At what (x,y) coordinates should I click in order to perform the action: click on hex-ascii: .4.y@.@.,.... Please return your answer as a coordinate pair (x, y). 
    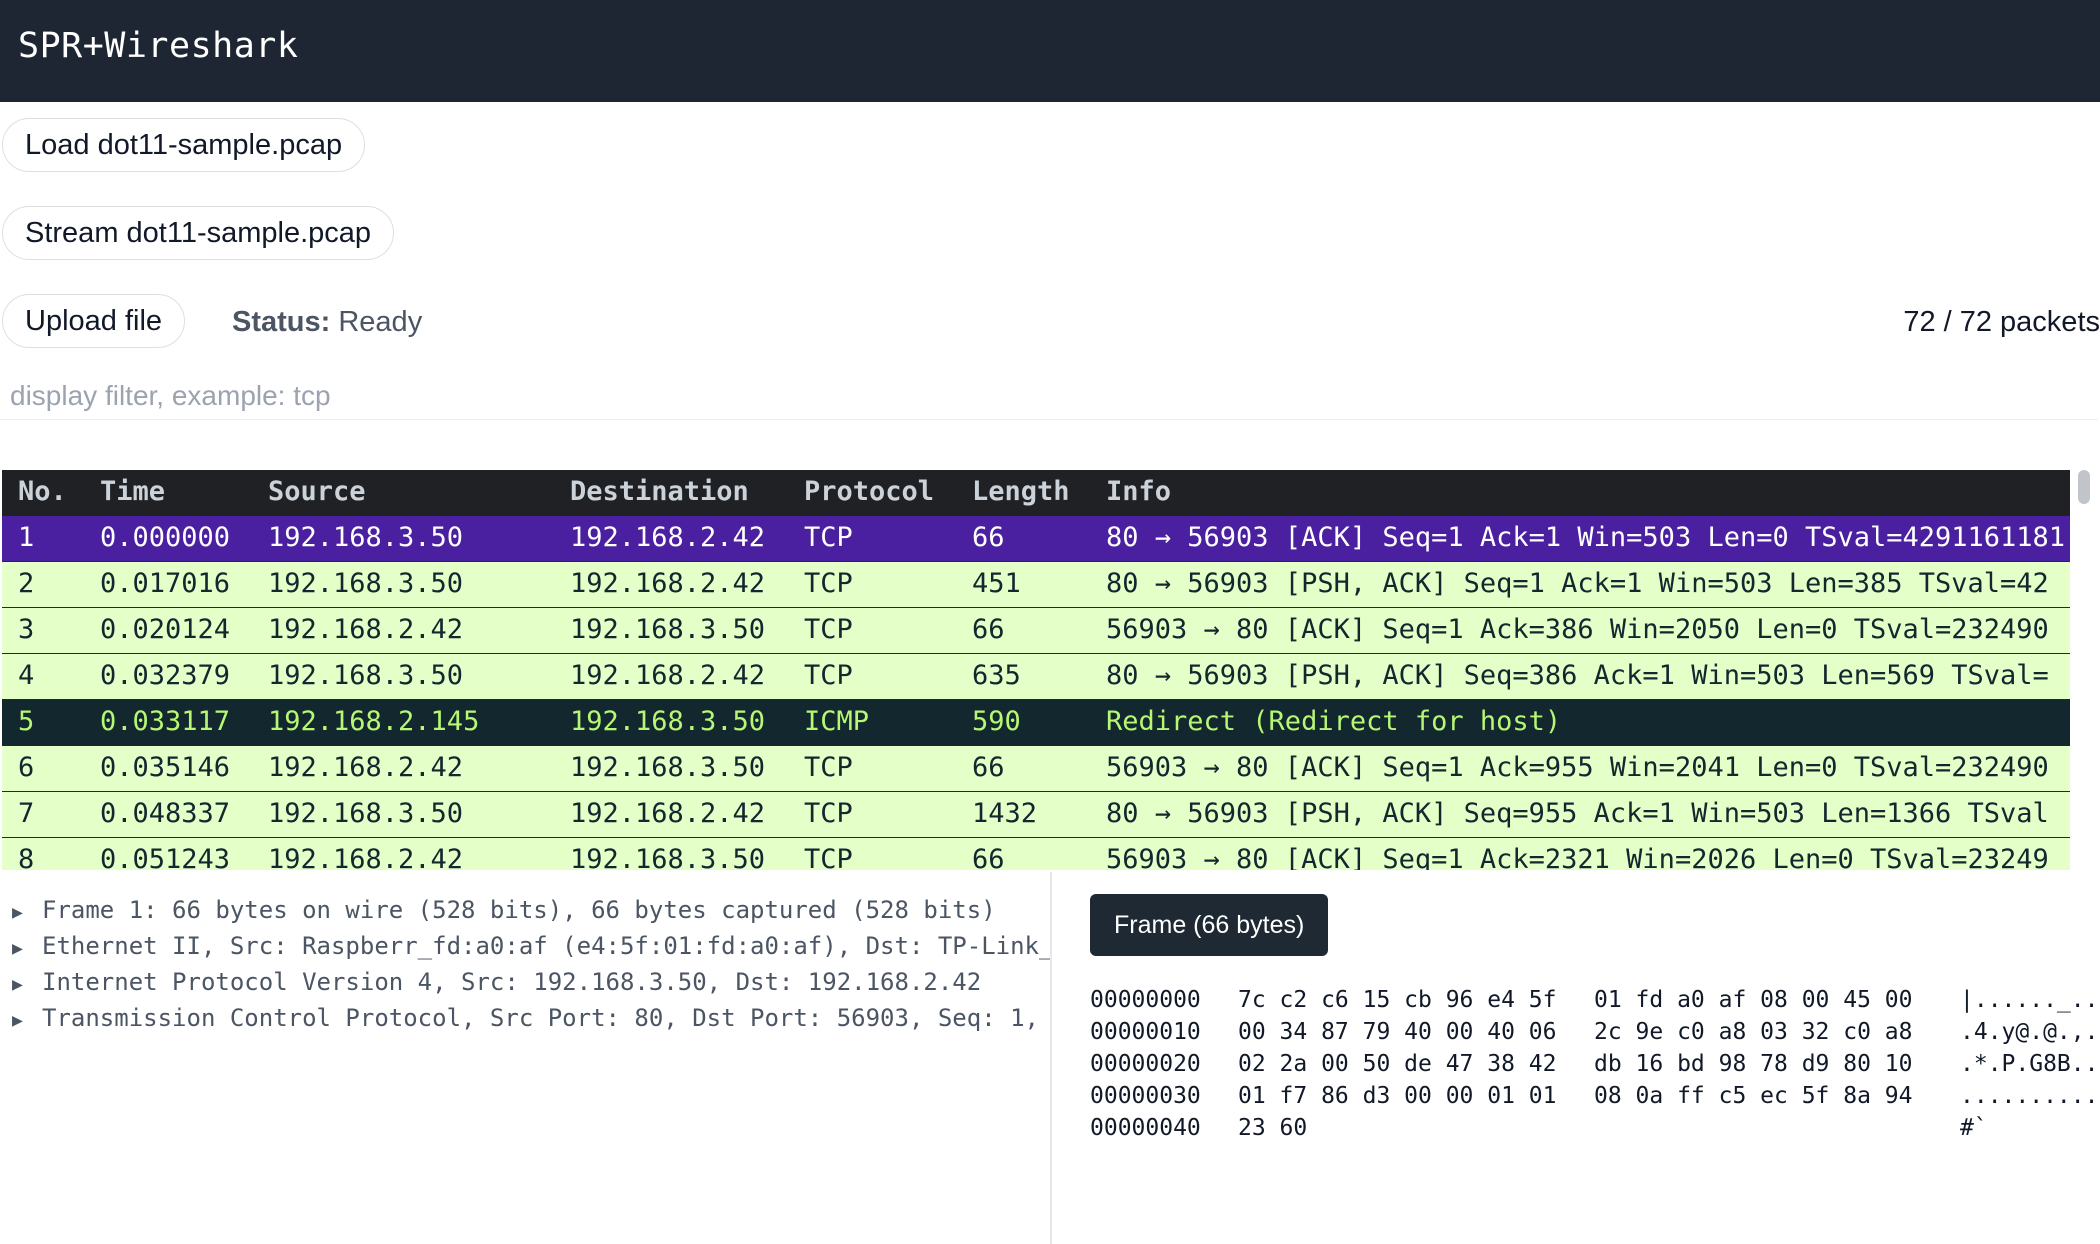
    Looking at the image, I should click on (2030, 1032).